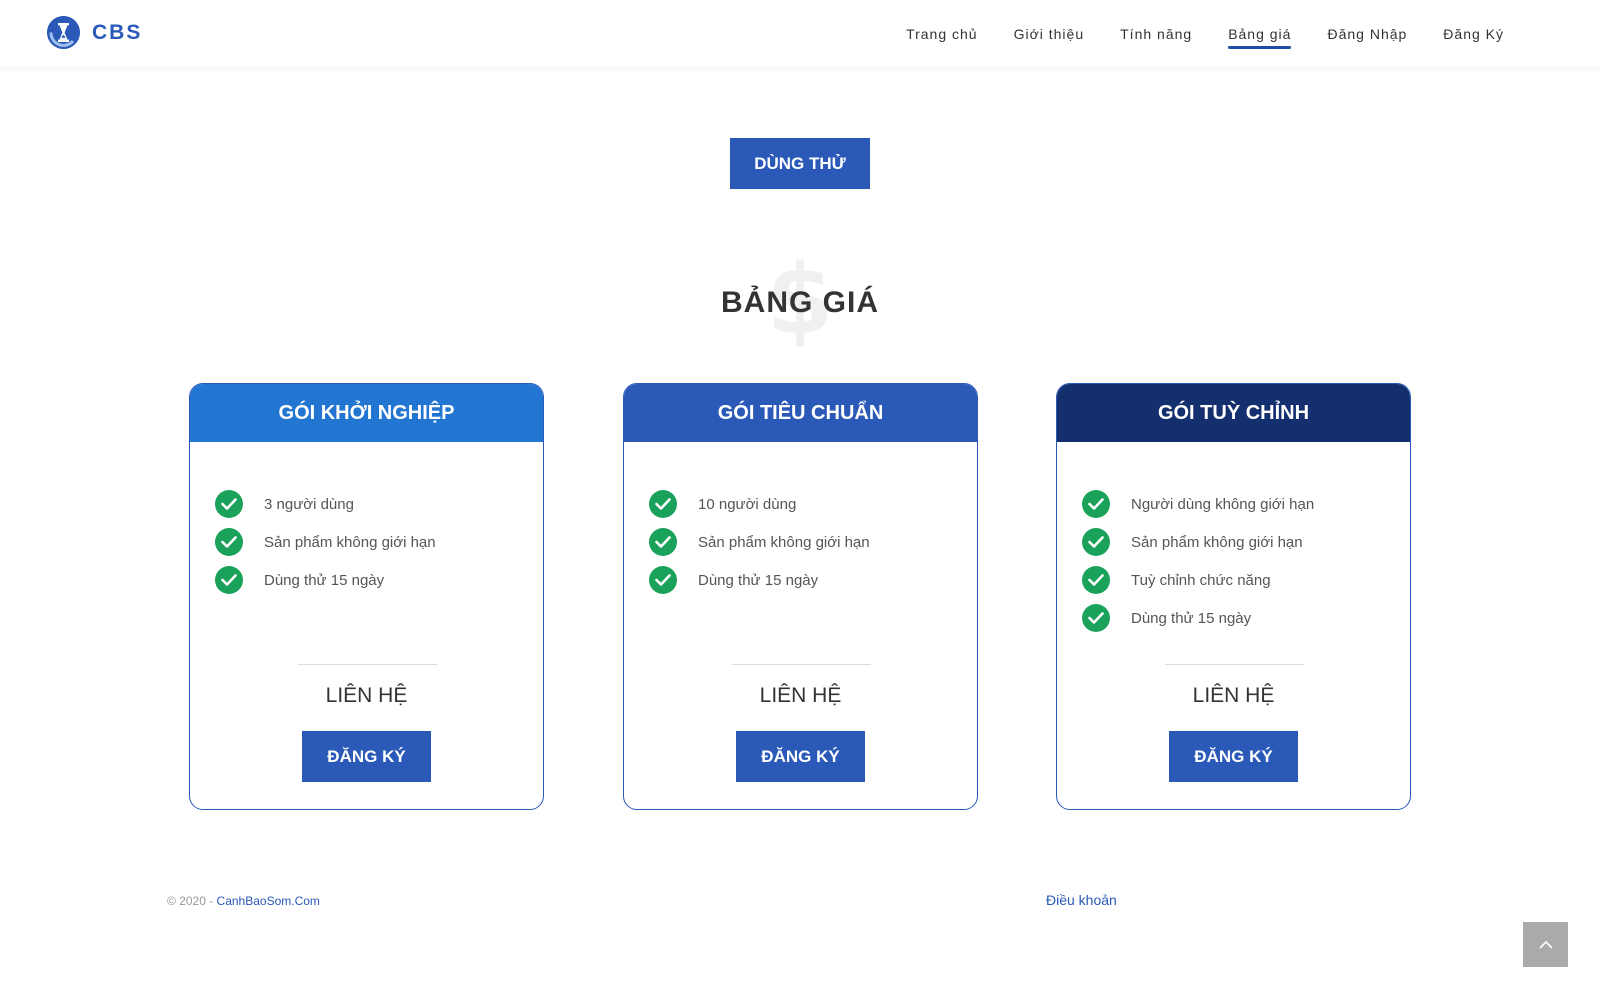 This screenshot has width=1600, height=1000. I want to click on nav-item-features: Tính năng, so click(1156, 34).